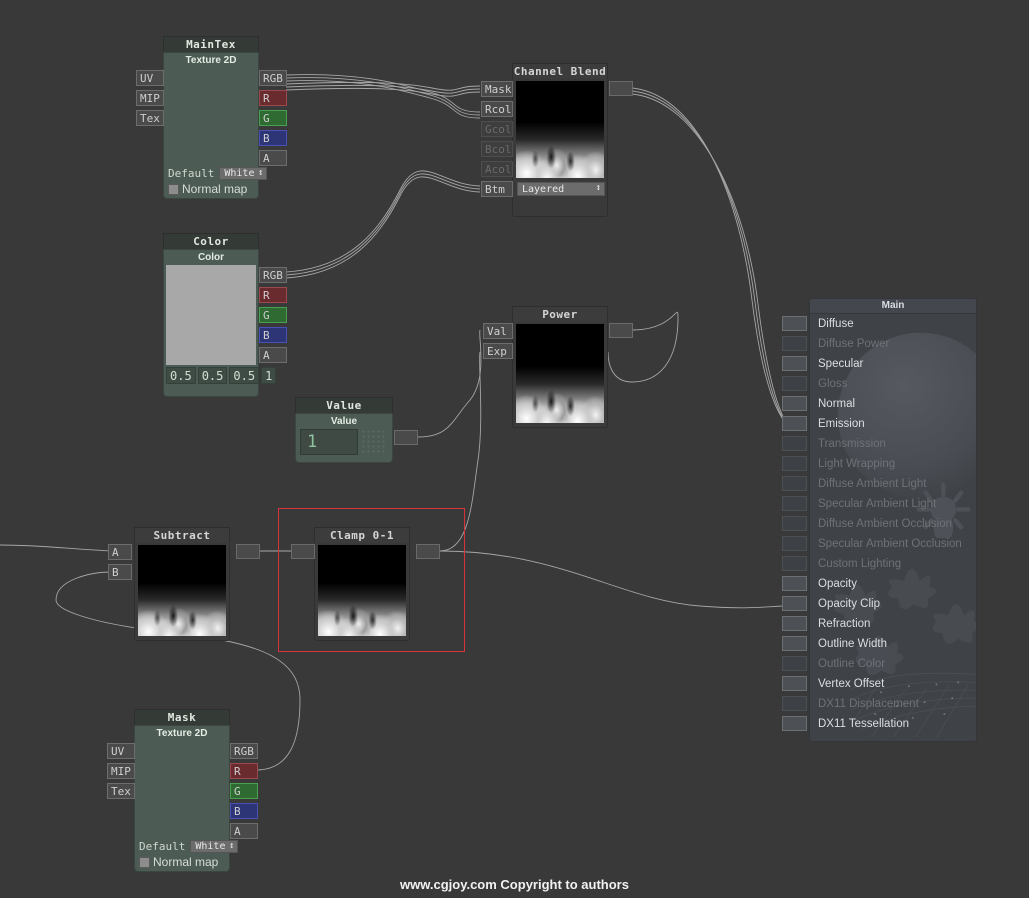 The height and width of the screenshot is (898, 1029). I want to click on port-mask-in-uv: UV, so click(121, 751).